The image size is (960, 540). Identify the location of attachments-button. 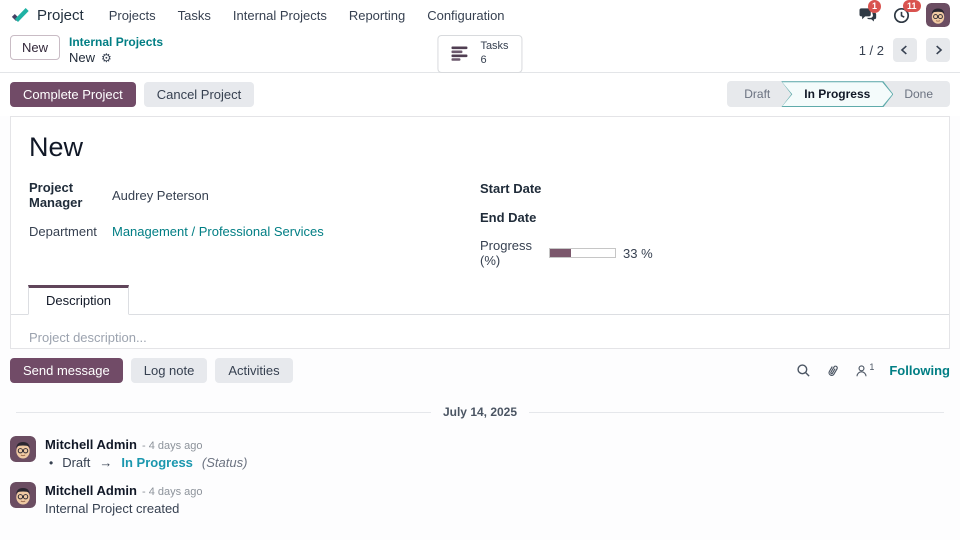
(833, 370).